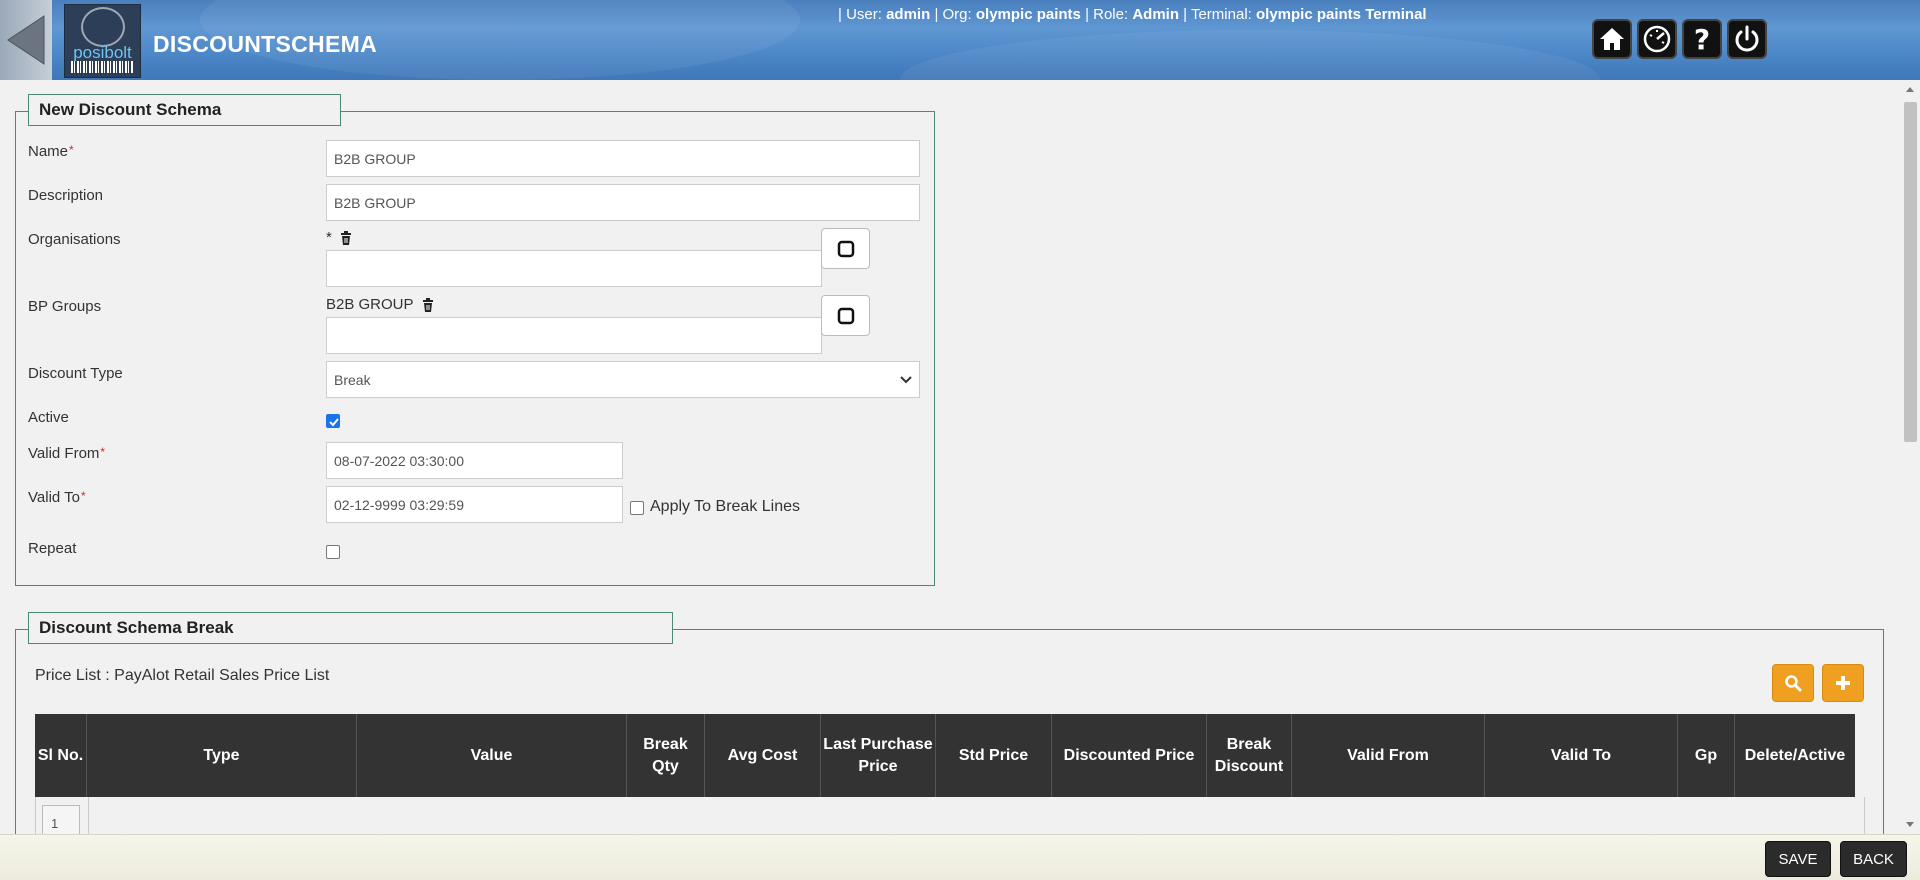 This screenshot has height=880, width=1920. I want to click on footer-bar: SAVE BACK, so click(960, 857).